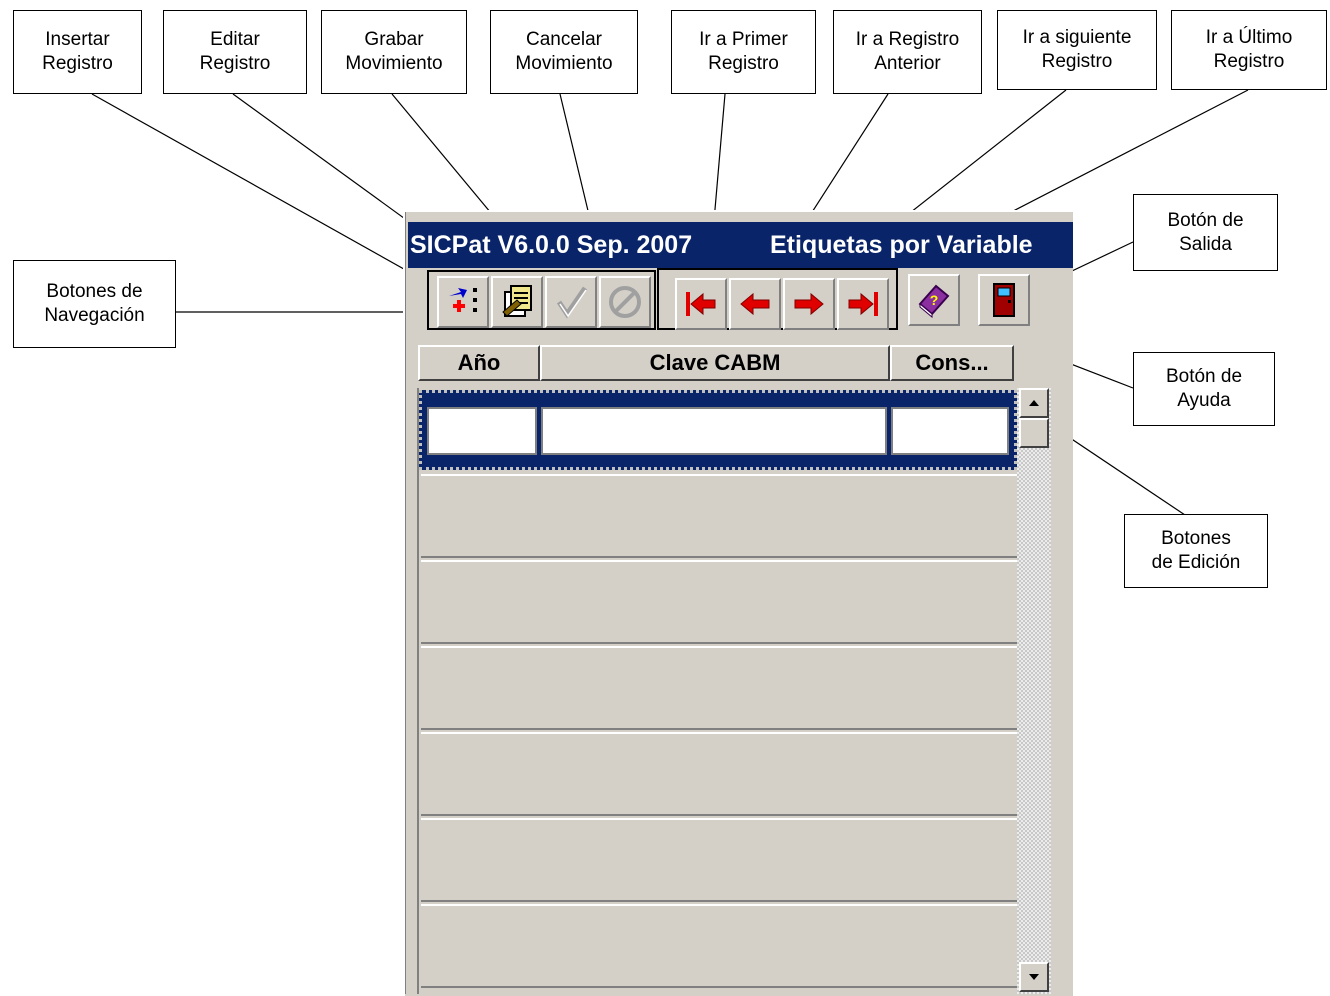 This screenshot has width=1330, height=996. Describe the element at coordinates (950, 431) in the screenshot. I see `cons-input` at that location.